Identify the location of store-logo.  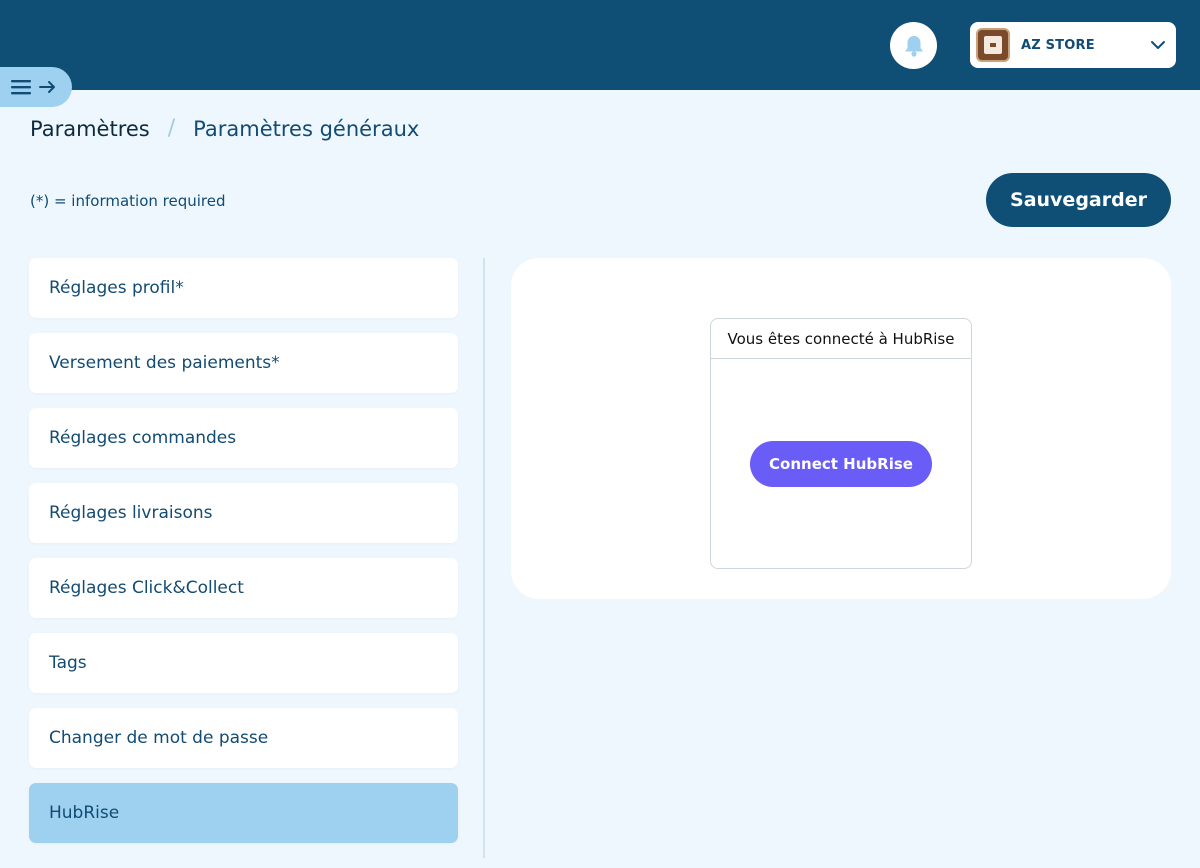
(993, 45).